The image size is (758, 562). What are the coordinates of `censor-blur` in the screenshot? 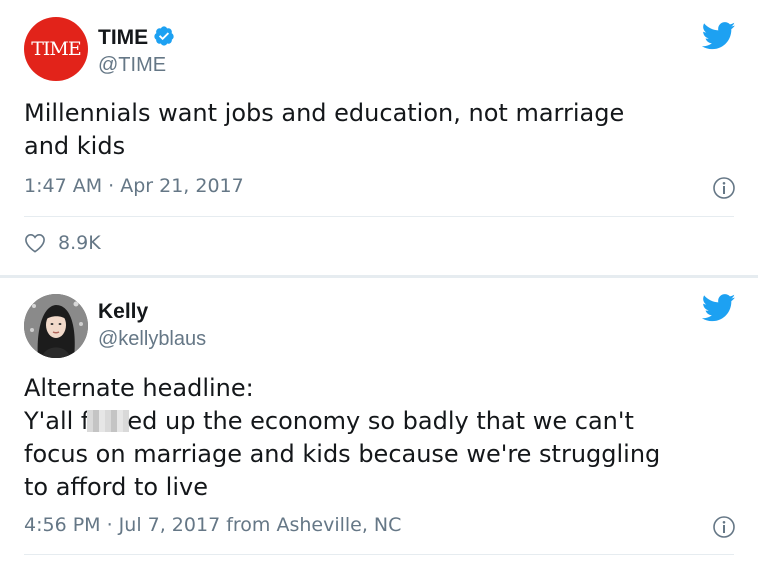 It's located at (108, 421).